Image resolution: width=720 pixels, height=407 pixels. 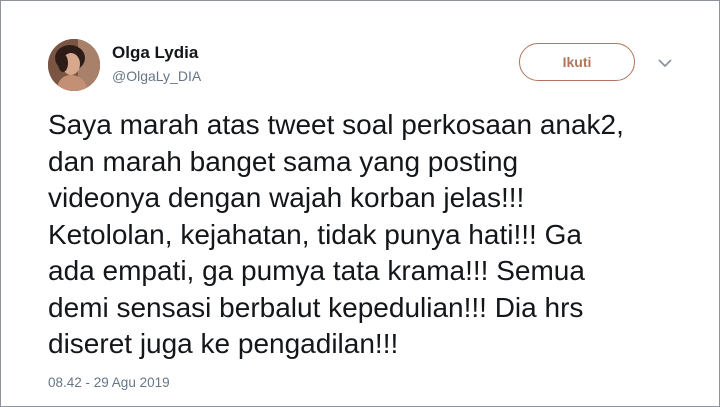 I want to click on tweet-timestamp: 08.42 - 29 Agu 2019, so click(x=109, y=382).